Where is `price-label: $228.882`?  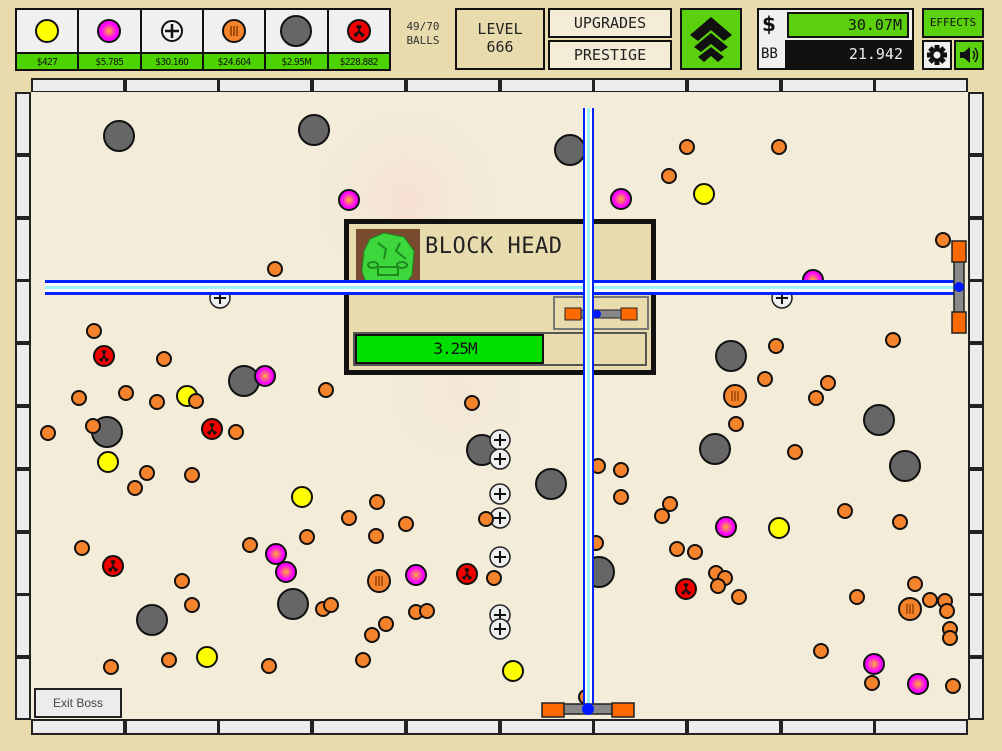
price-label: $228.882 is located at coordinates (358, 60).